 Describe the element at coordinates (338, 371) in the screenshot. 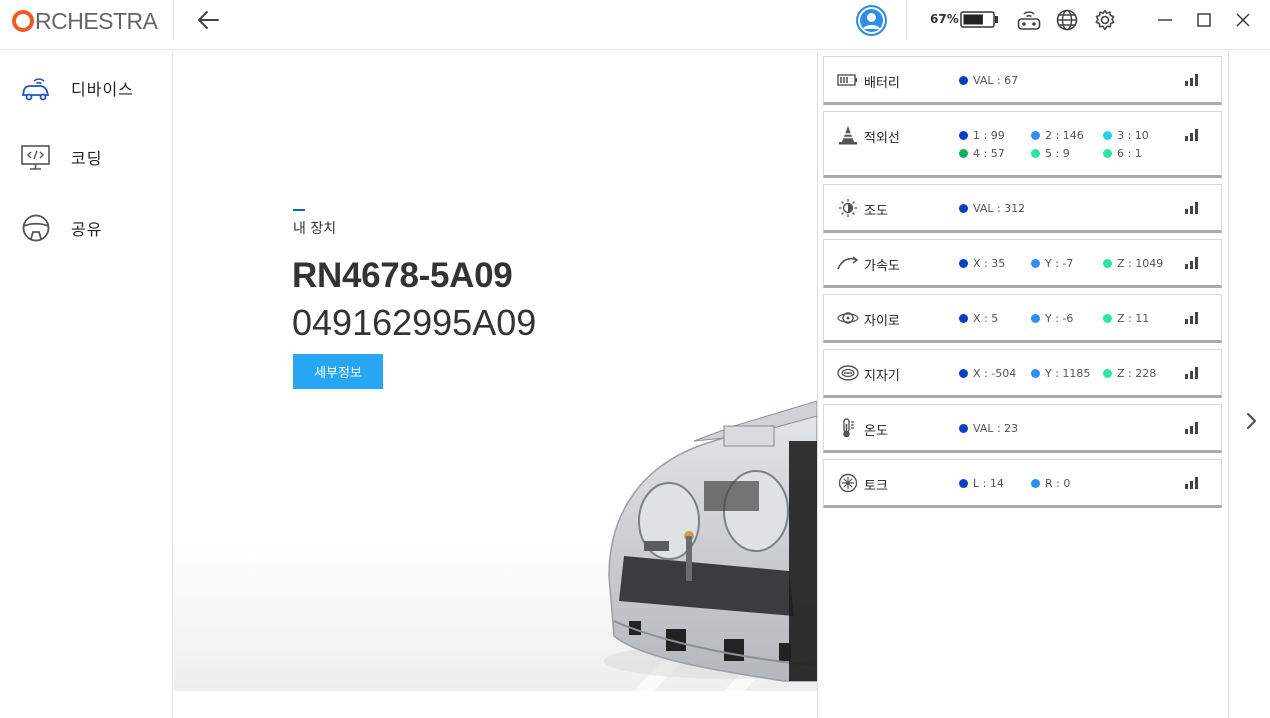

I see `detail-button: 세부정보` at that location.